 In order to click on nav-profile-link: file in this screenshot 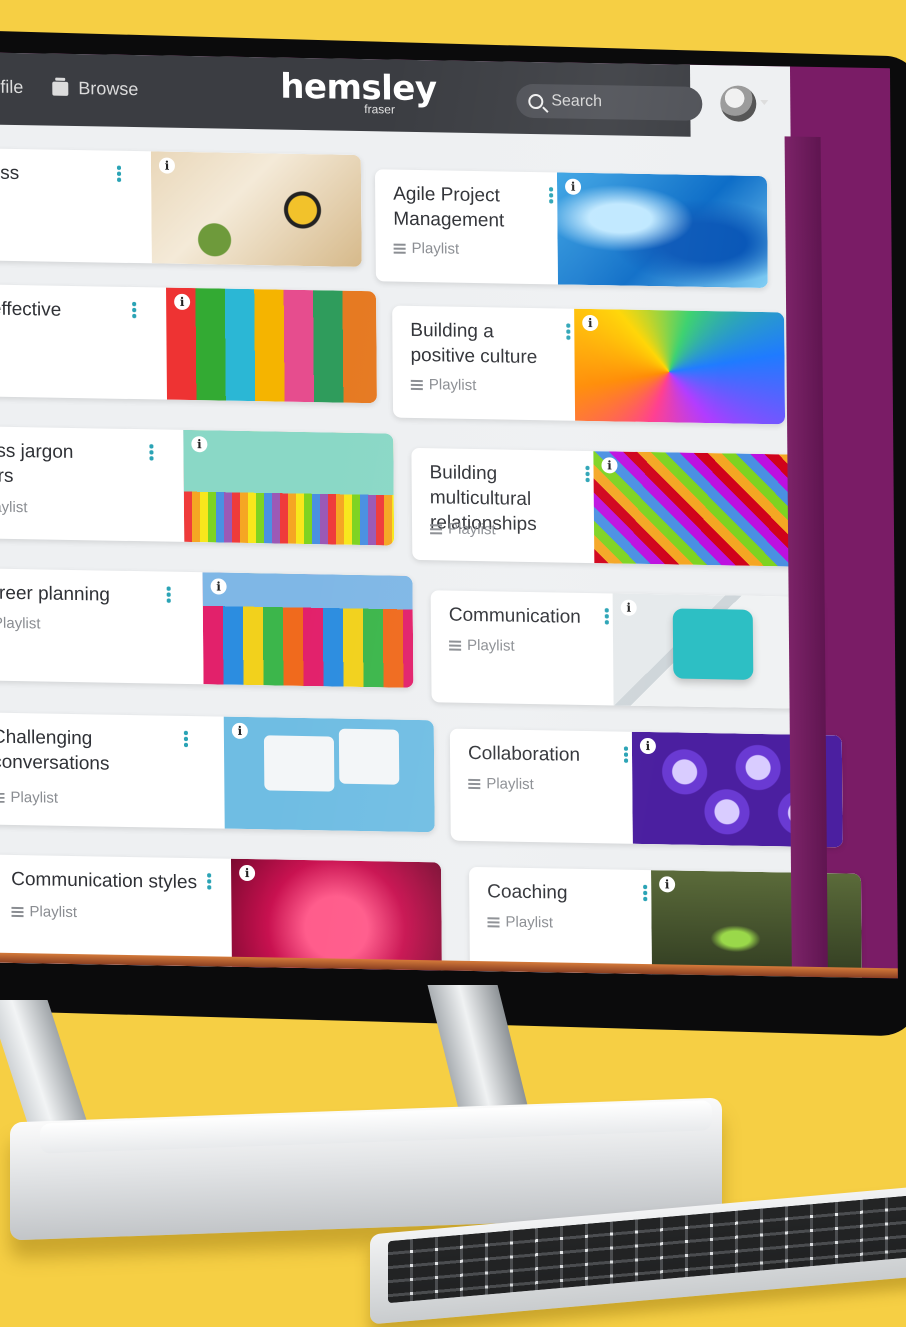, I will do `click(11, 87)`.